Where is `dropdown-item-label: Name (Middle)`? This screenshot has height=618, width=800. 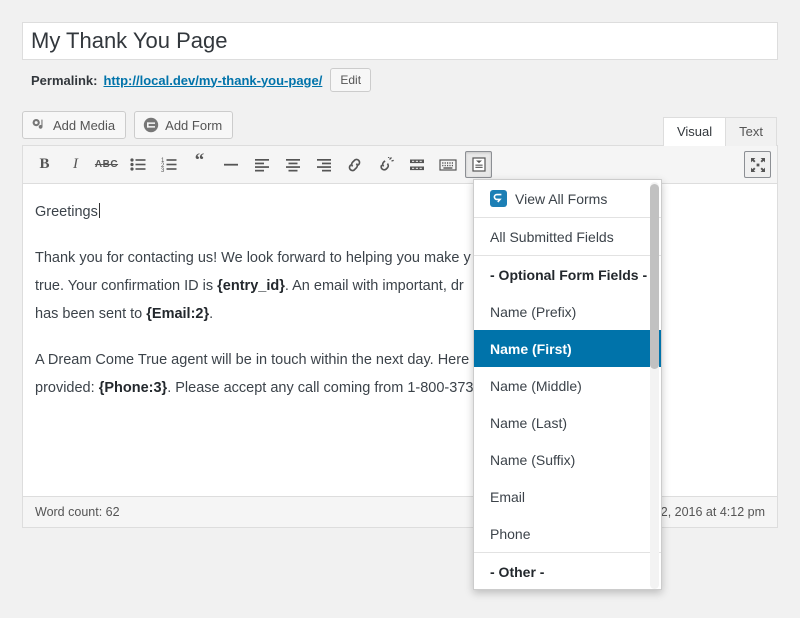 dropdown-item-label: Name (Middle) is located at coordinates (536, 385).